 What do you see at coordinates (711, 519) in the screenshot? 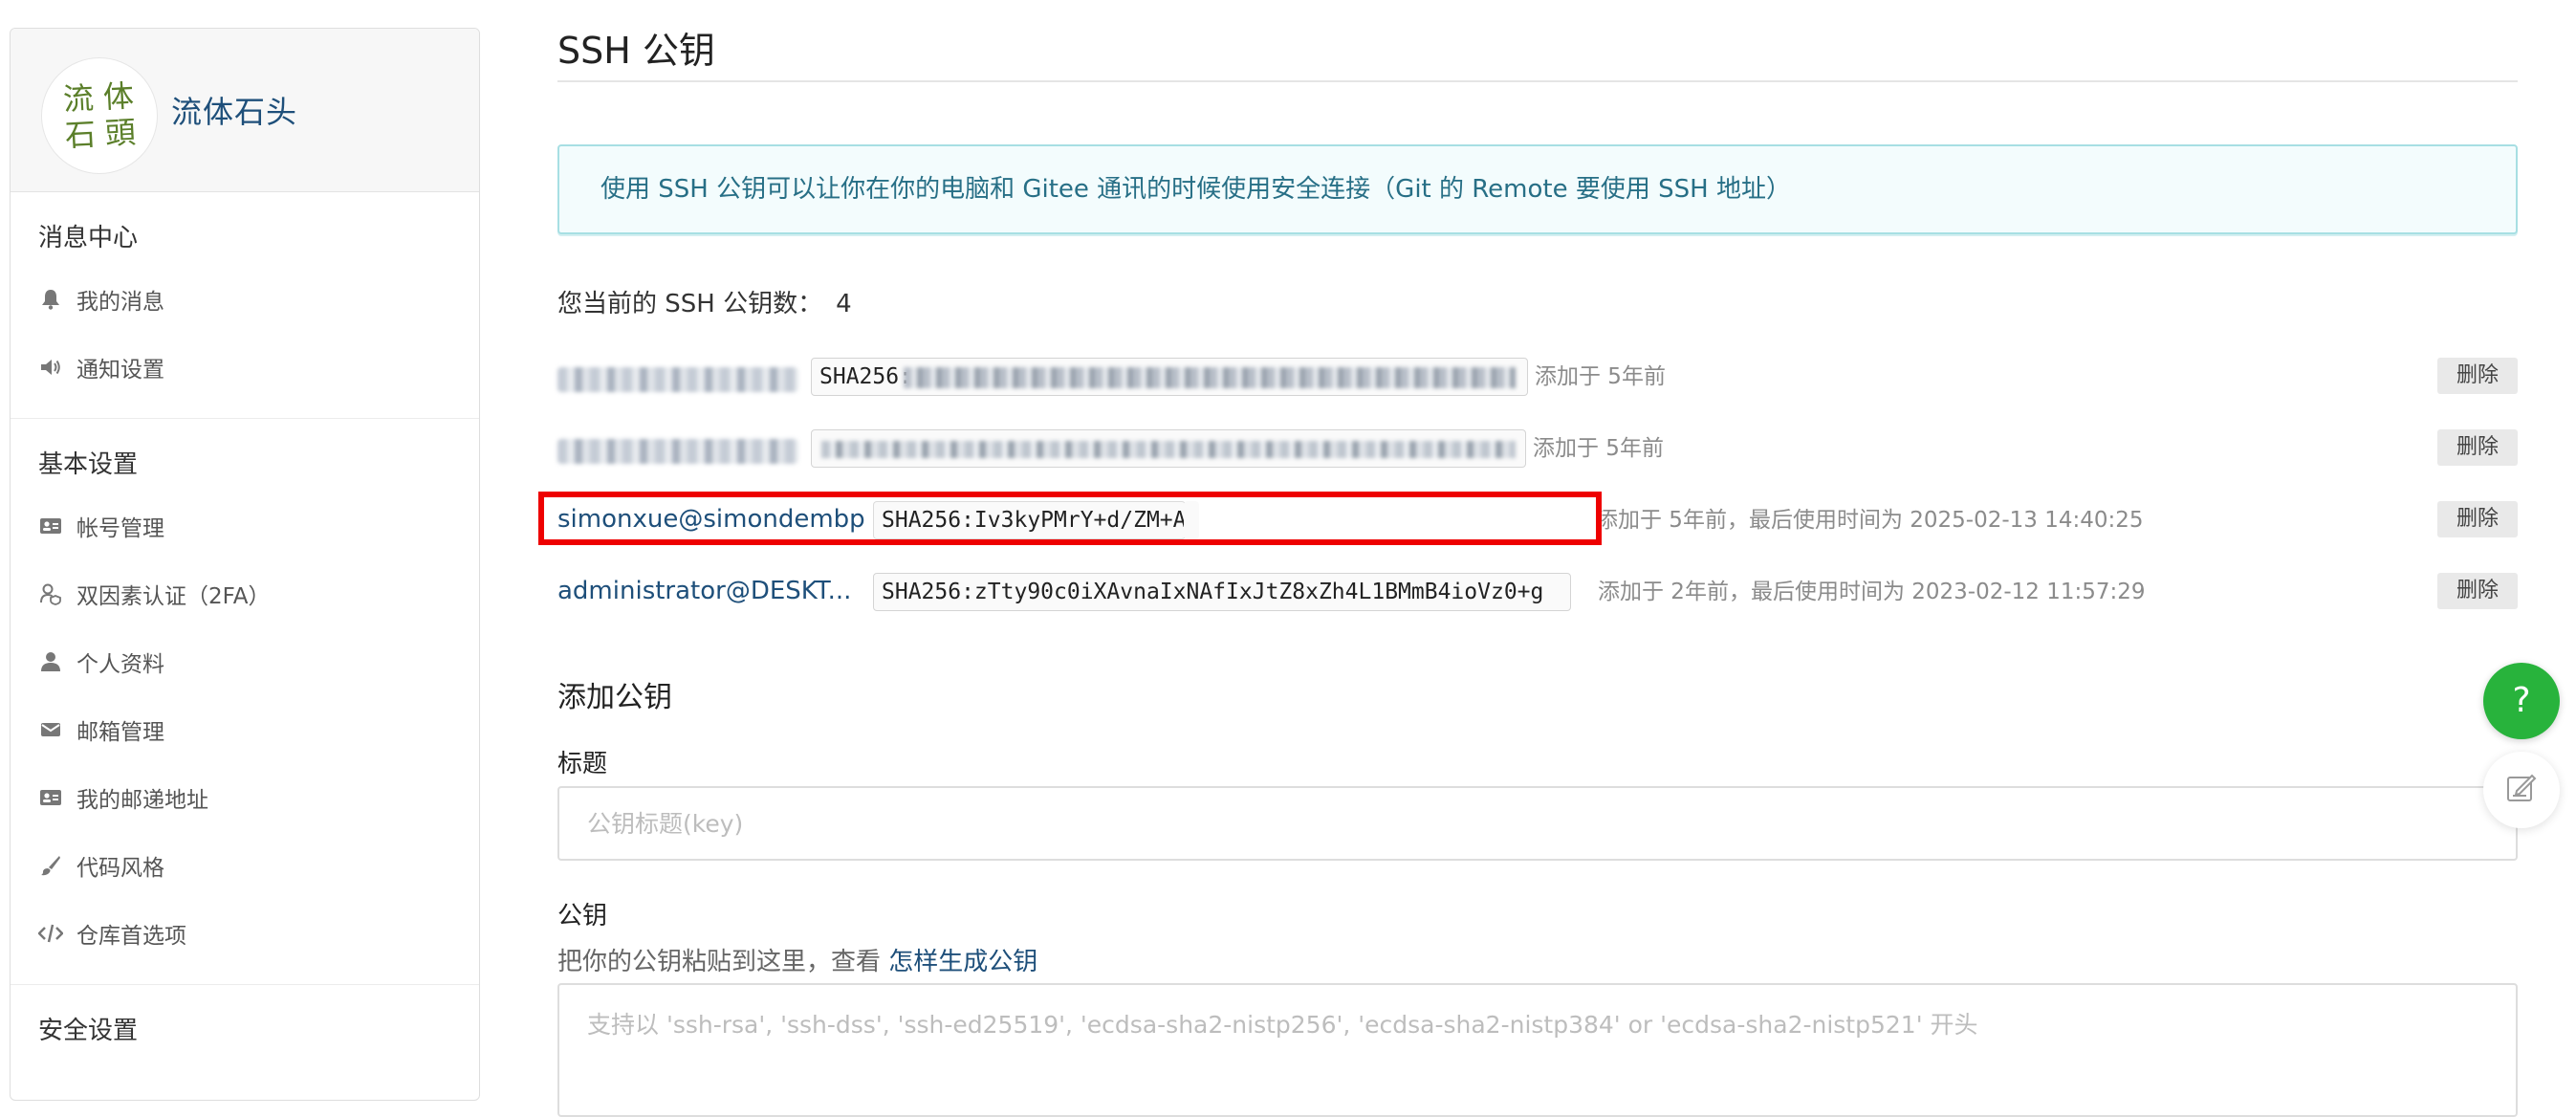
I see `ssh-key-title: simonxue@simondembp` at bounding box center [711, 519].